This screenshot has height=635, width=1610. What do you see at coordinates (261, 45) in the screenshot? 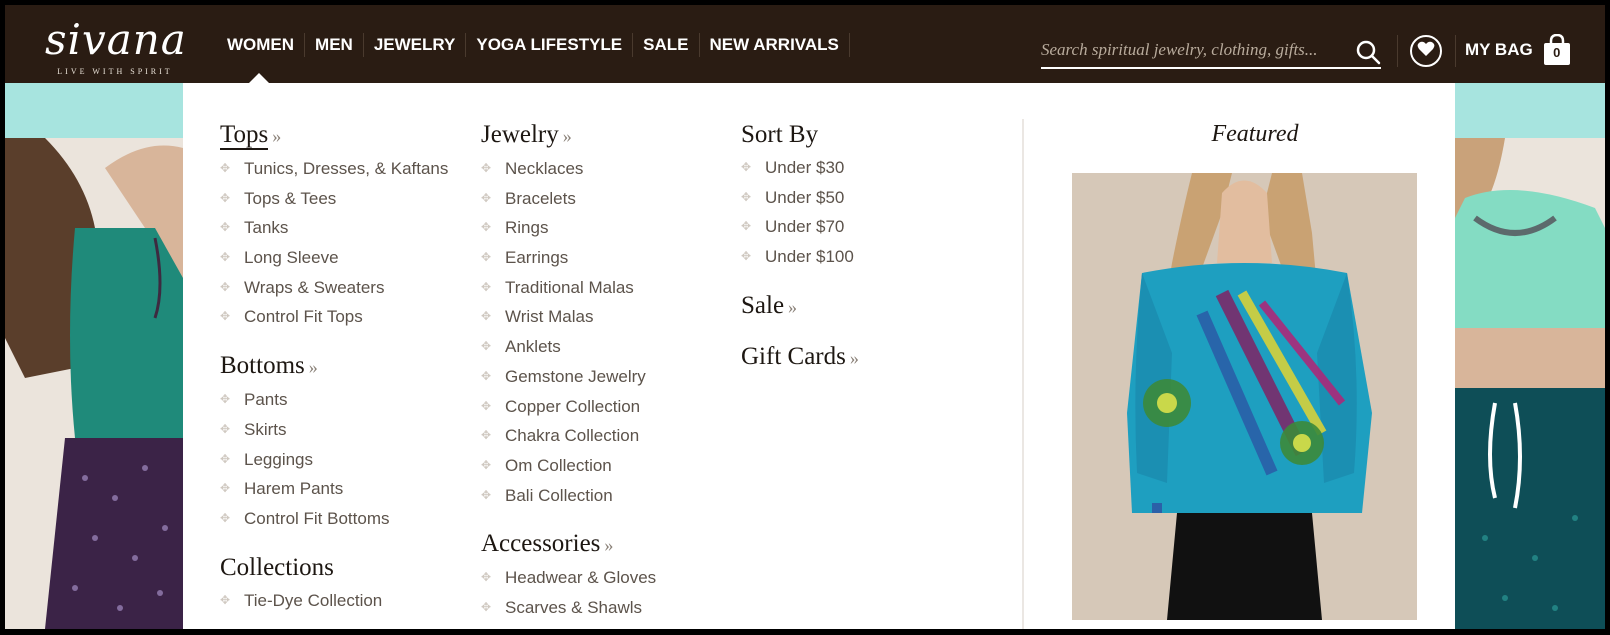
I see `nav-women: WOMEN` at bounding box center [261, 45].